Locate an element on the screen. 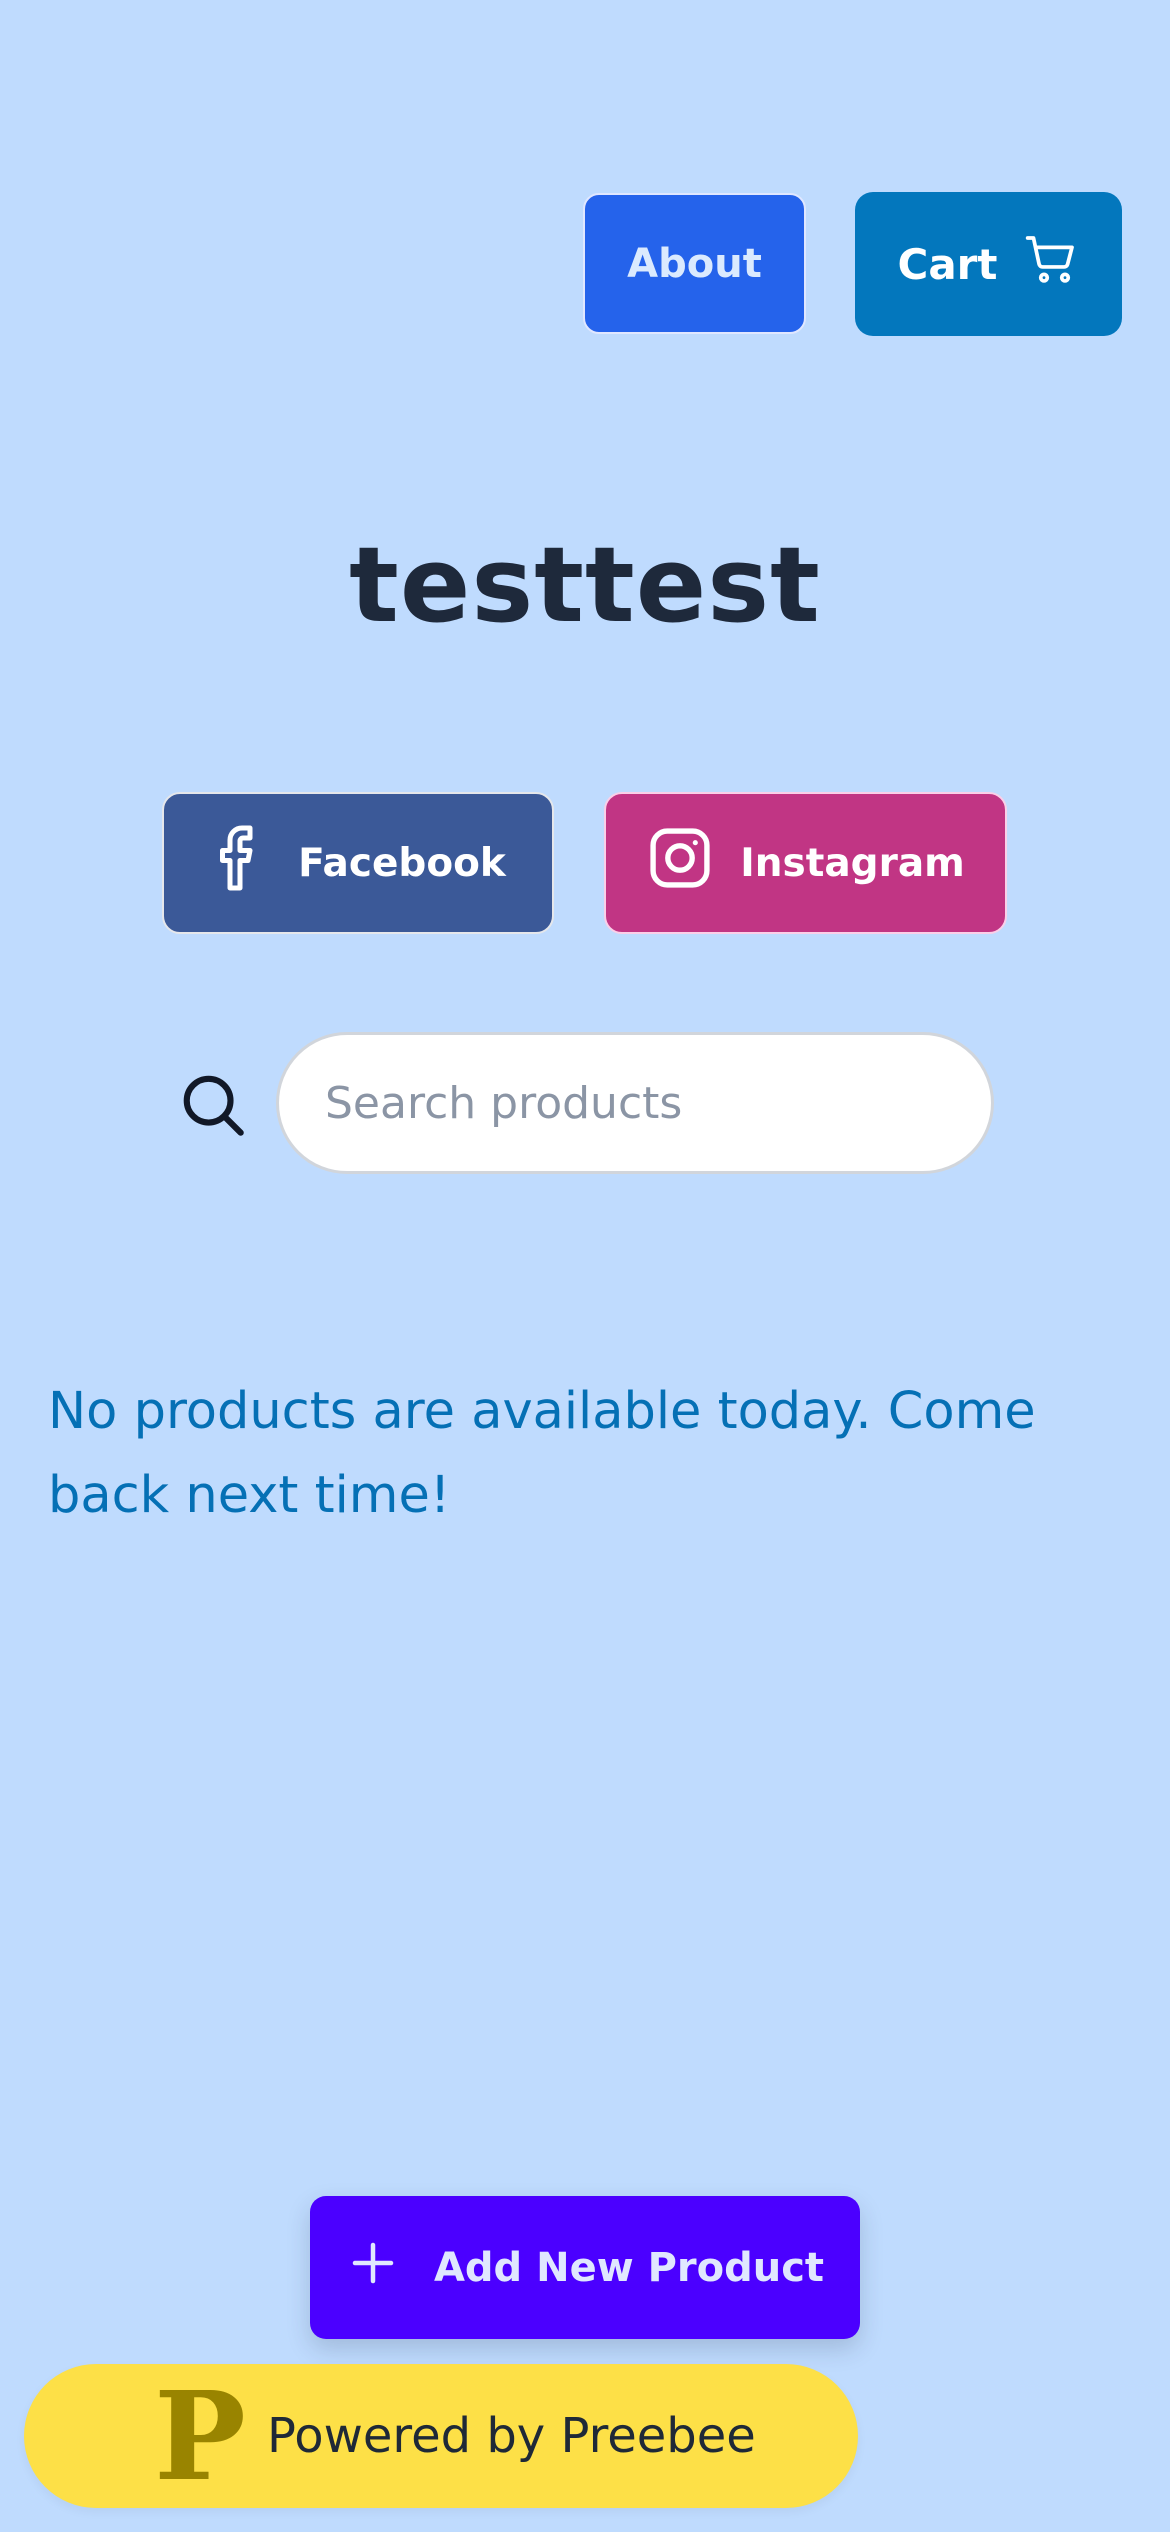 This screenshot has width=1170, height=2532. about-button: About is located at coordinates (694, 263).